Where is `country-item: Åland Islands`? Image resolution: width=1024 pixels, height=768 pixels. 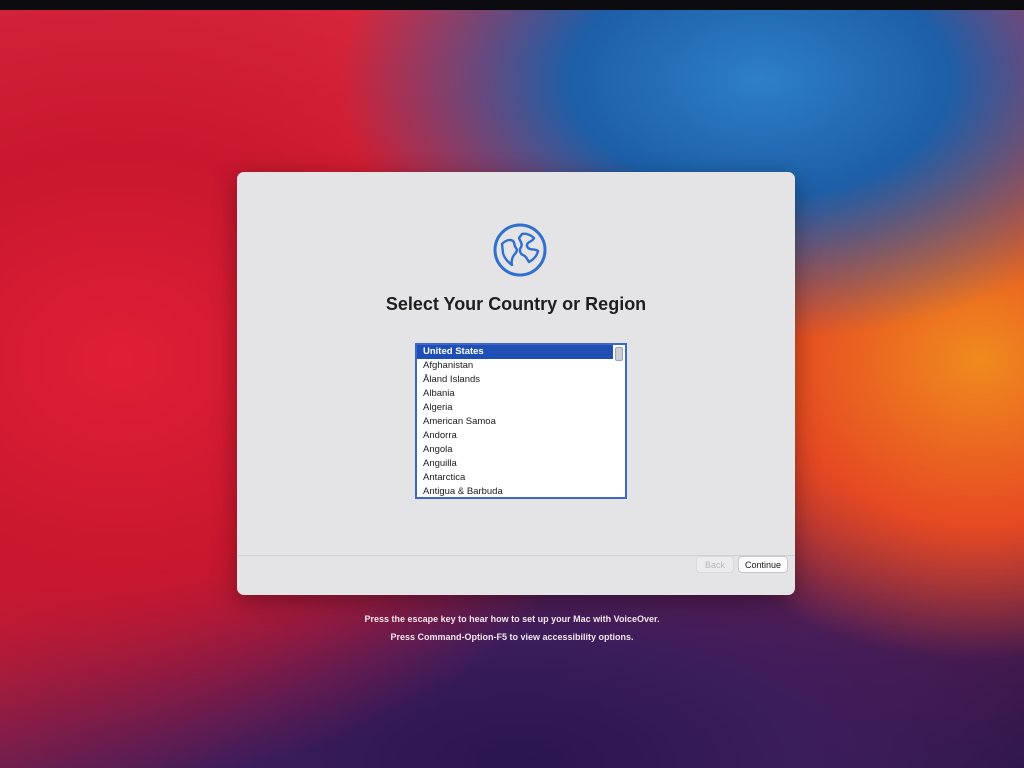
country-item: Åland Islands is located at coordinates (521, 380).